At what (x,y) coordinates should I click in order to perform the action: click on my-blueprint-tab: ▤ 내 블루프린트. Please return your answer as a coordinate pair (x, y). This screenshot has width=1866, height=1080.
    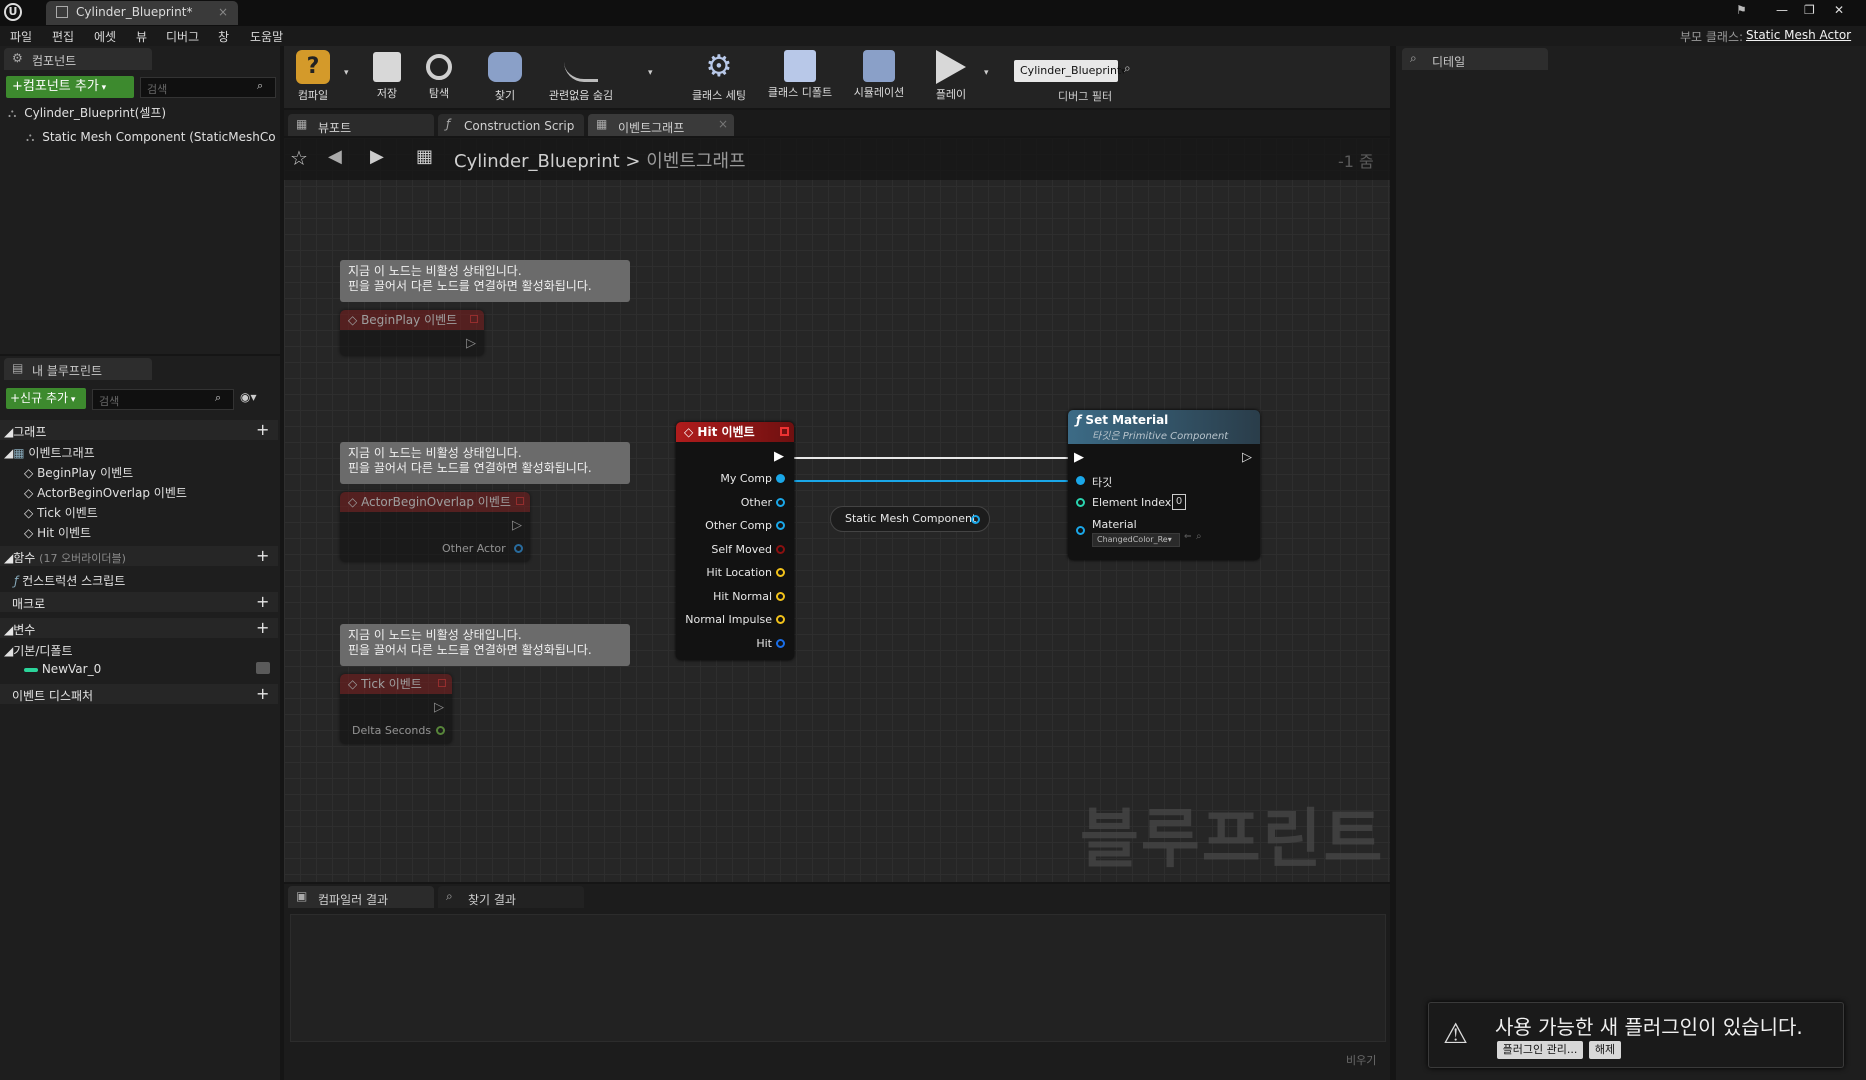
    Looking at the image, I should click on (78, 369).